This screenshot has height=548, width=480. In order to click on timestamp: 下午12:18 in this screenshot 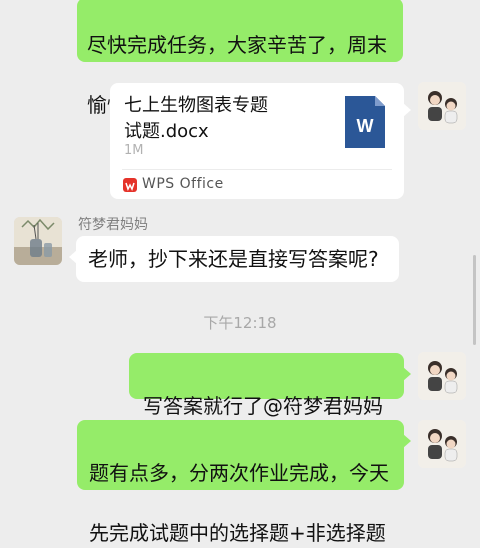, I will do `click(240, 323)`.